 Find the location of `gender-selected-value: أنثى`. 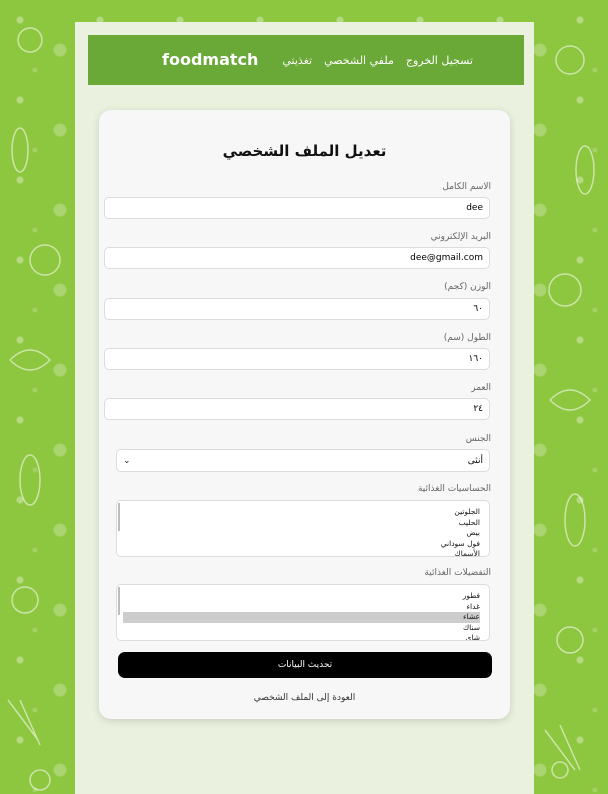

gender-selected-value: أنثى is located at coordinates (475, 460).